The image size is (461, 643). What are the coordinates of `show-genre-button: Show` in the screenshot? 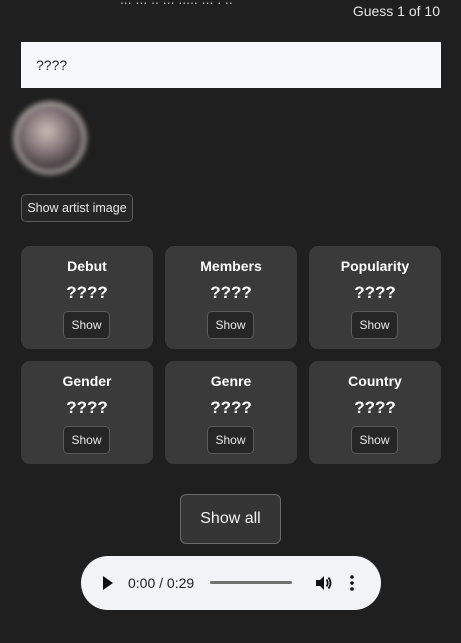 It's located at (230, 440).